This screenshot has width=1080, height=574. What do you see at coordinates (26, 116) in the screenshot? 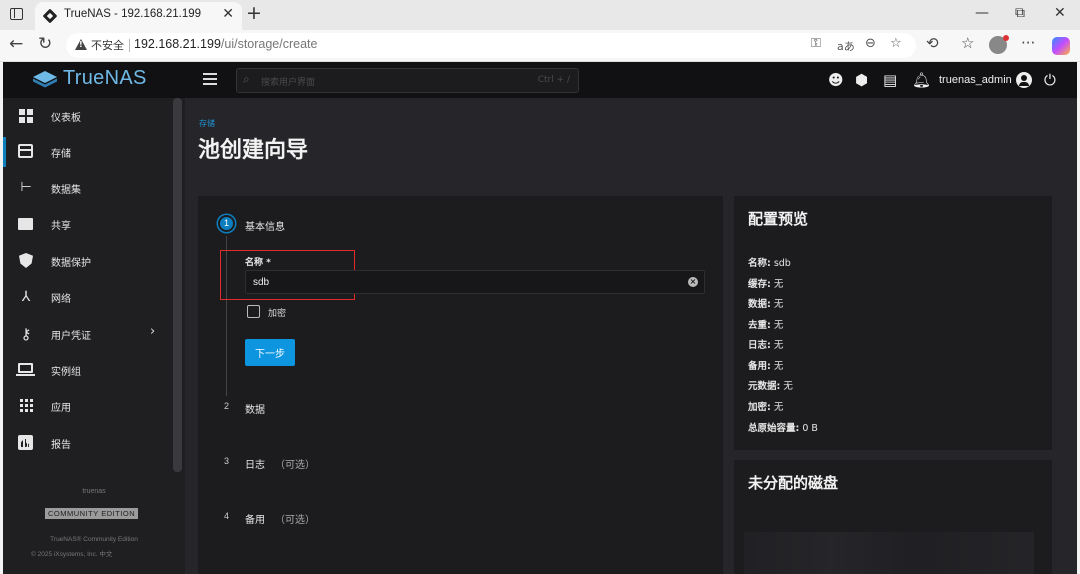
I see `dashboard-icon` at bounding box center [26, 116].